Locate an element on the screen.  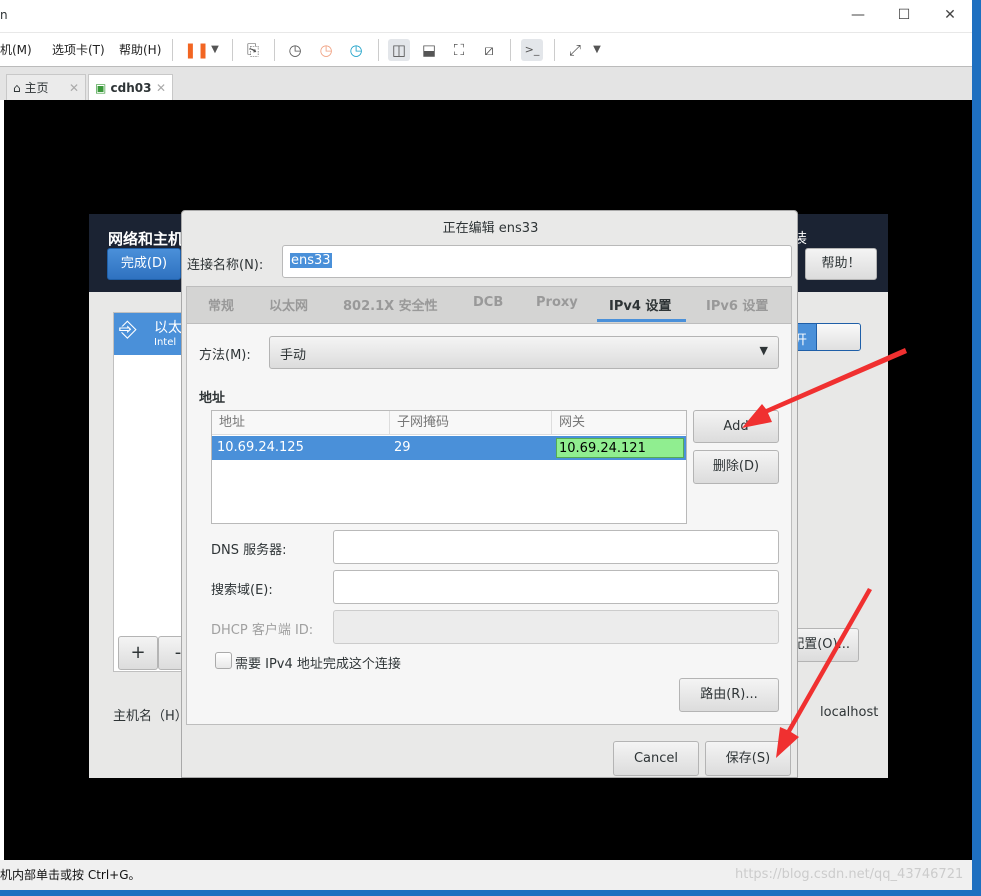
annotation-arrows is located at coordinates (824, 553).